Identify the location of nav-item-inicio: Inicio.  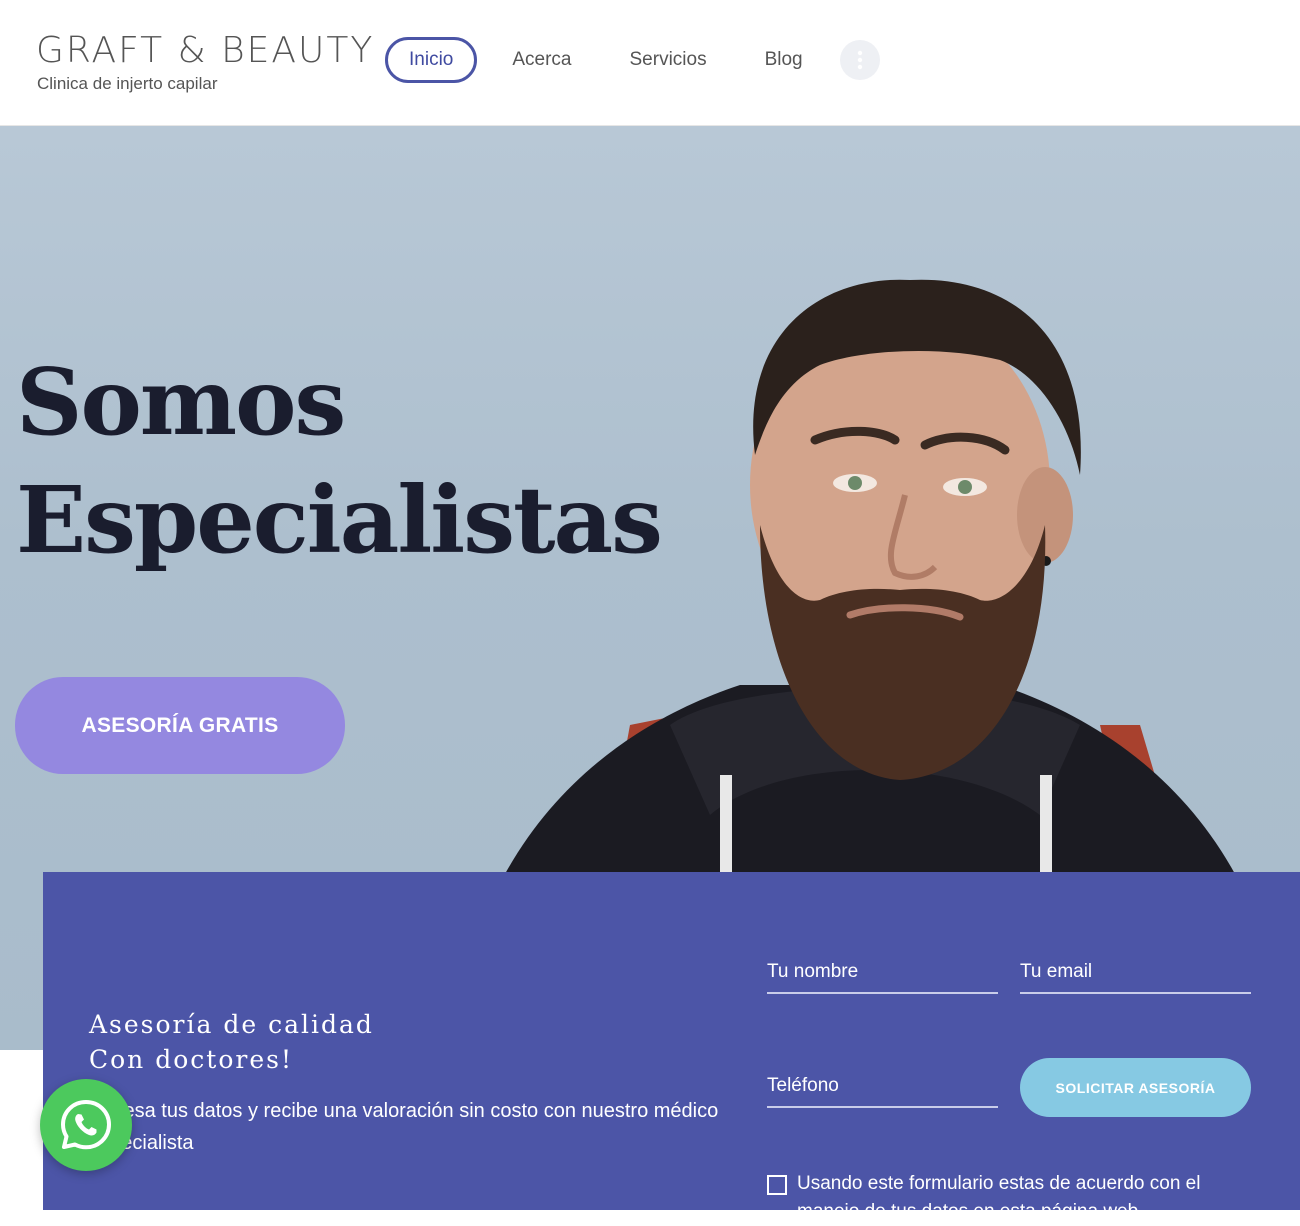
(431, 60).